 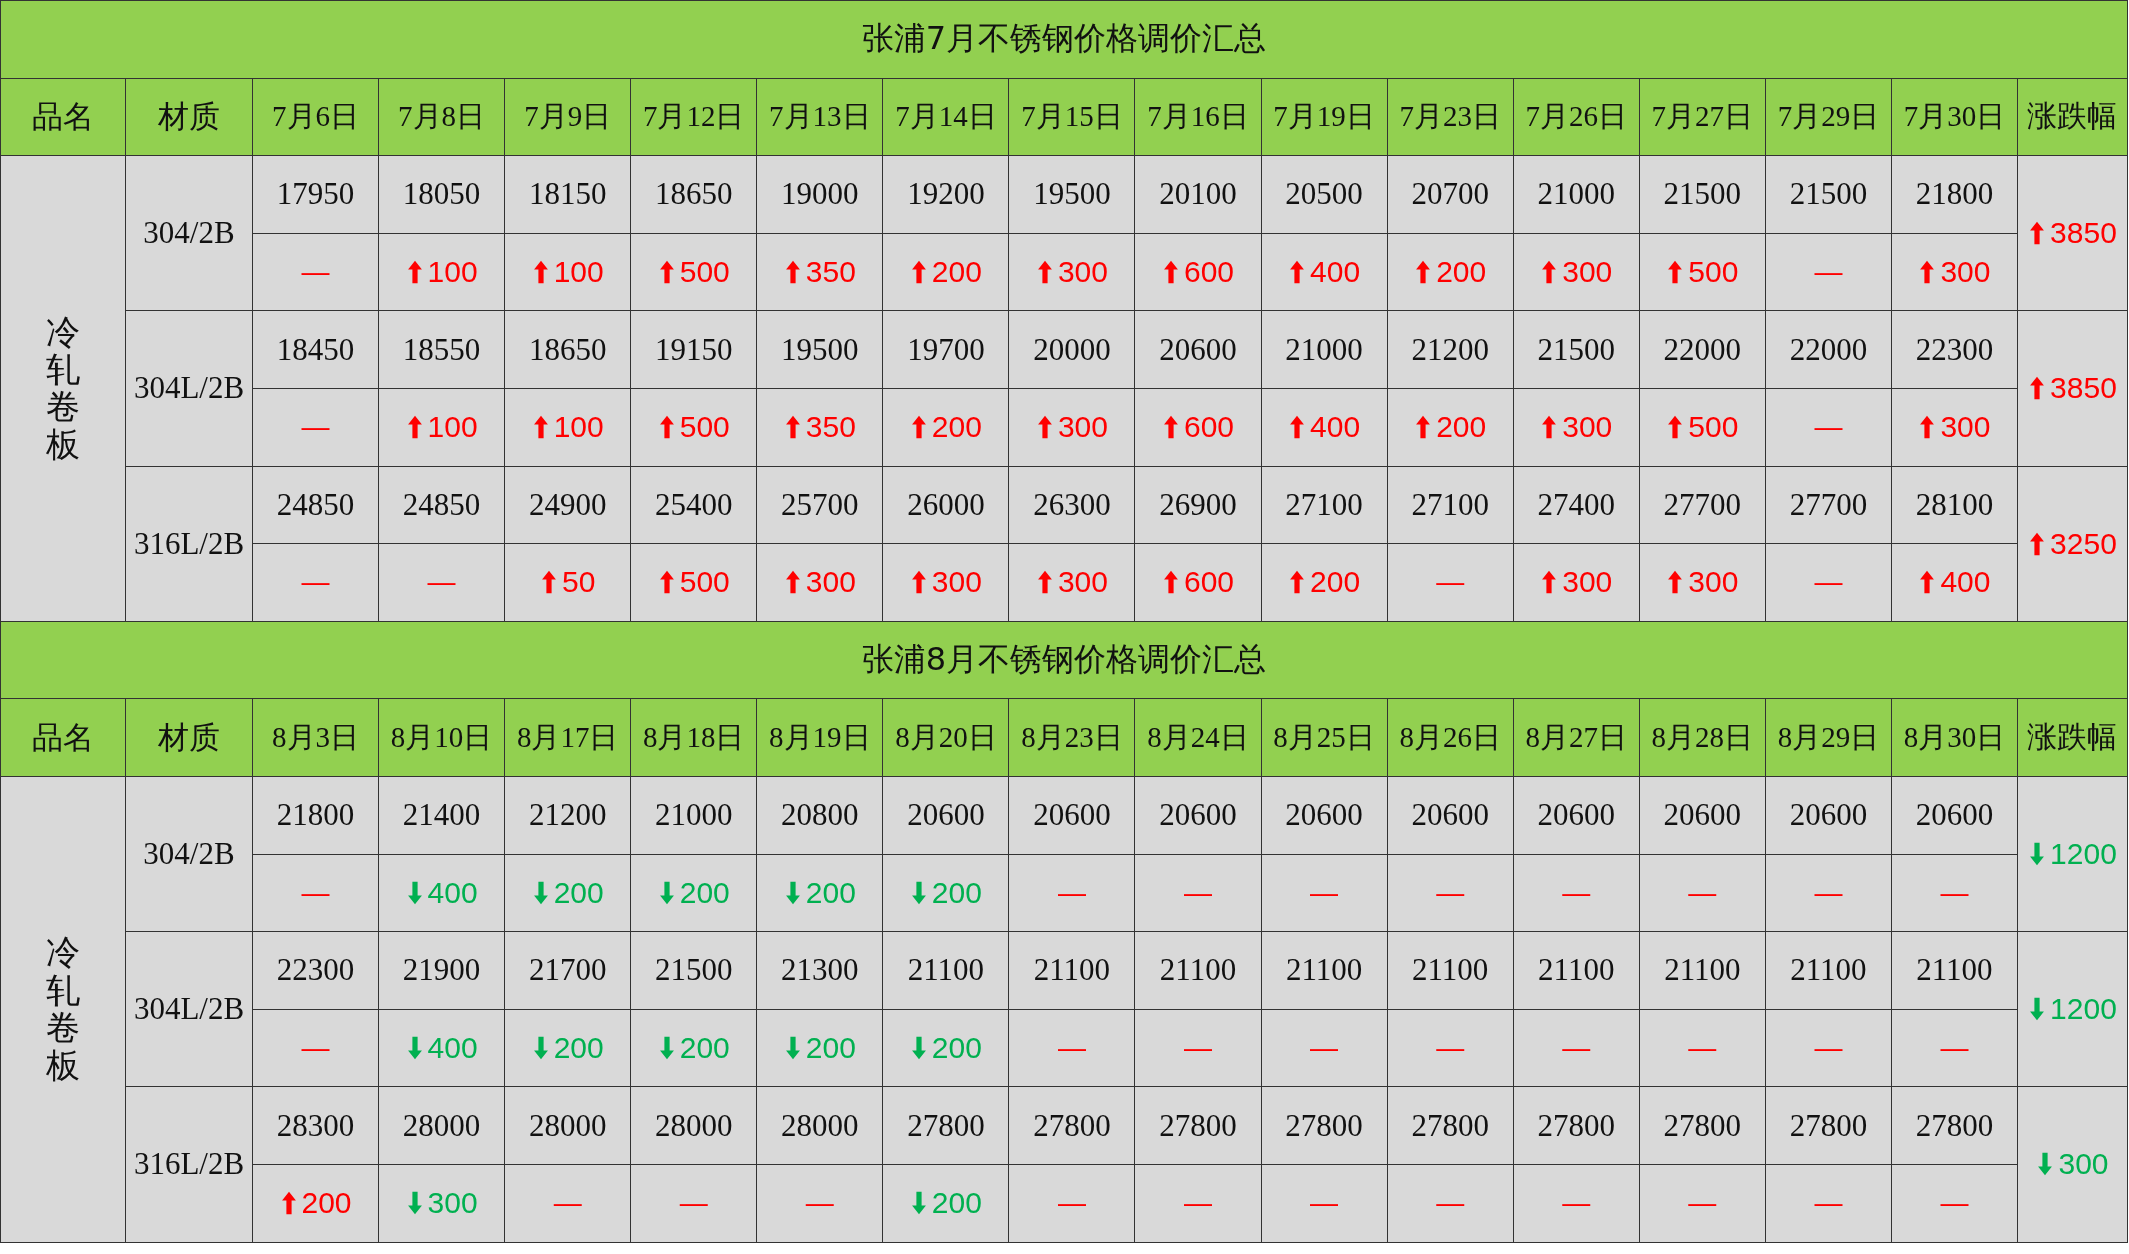 What do you see at coordinates (442, 117) in the screenshot?
I see `column-header: 7月8日` at bounding box center [442, 117].